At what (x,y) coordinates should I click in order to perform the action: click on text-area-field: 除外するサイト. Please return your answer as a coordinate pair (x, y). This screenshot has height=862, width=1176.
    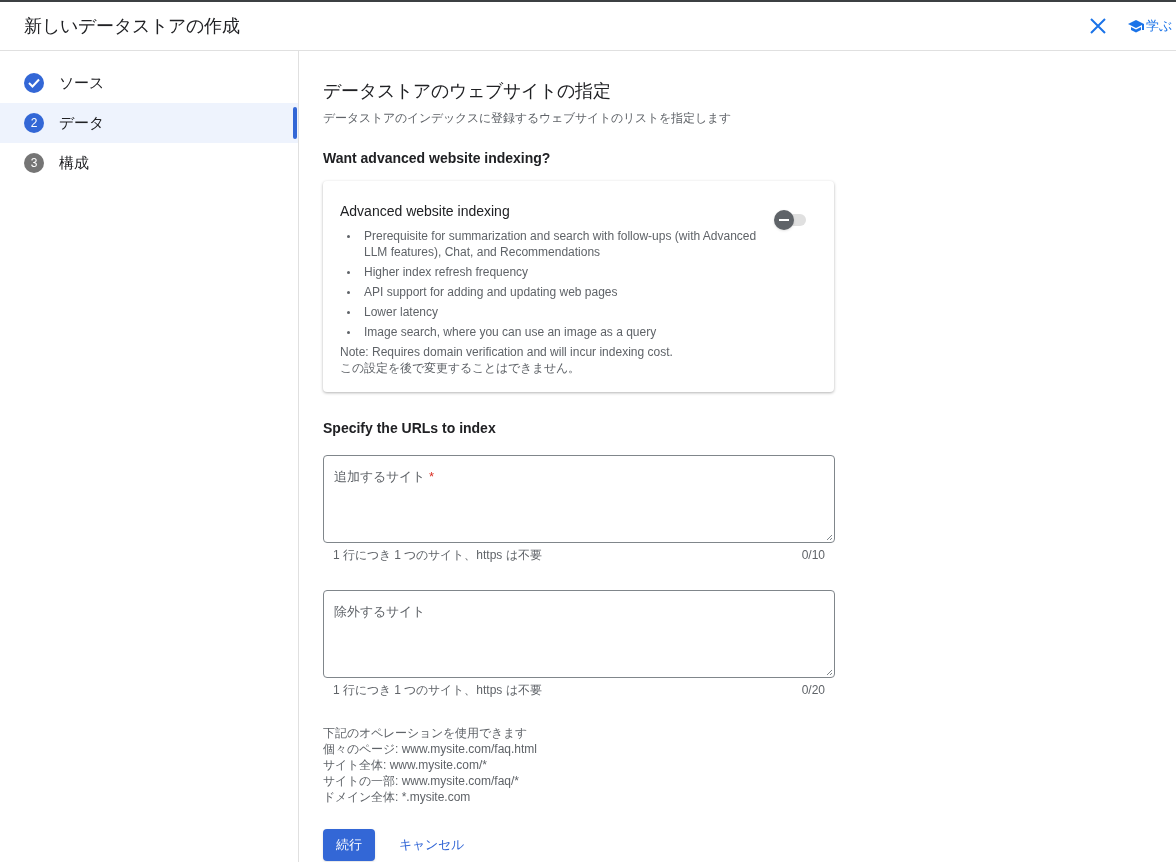
    Looking at the image, I should click on (579, 634).